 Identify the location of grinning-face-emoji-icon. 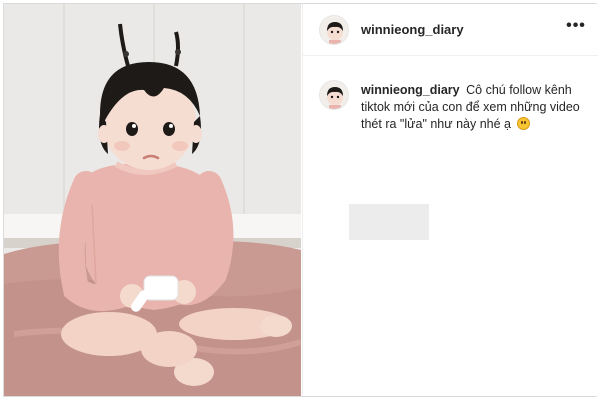
(523, 123).